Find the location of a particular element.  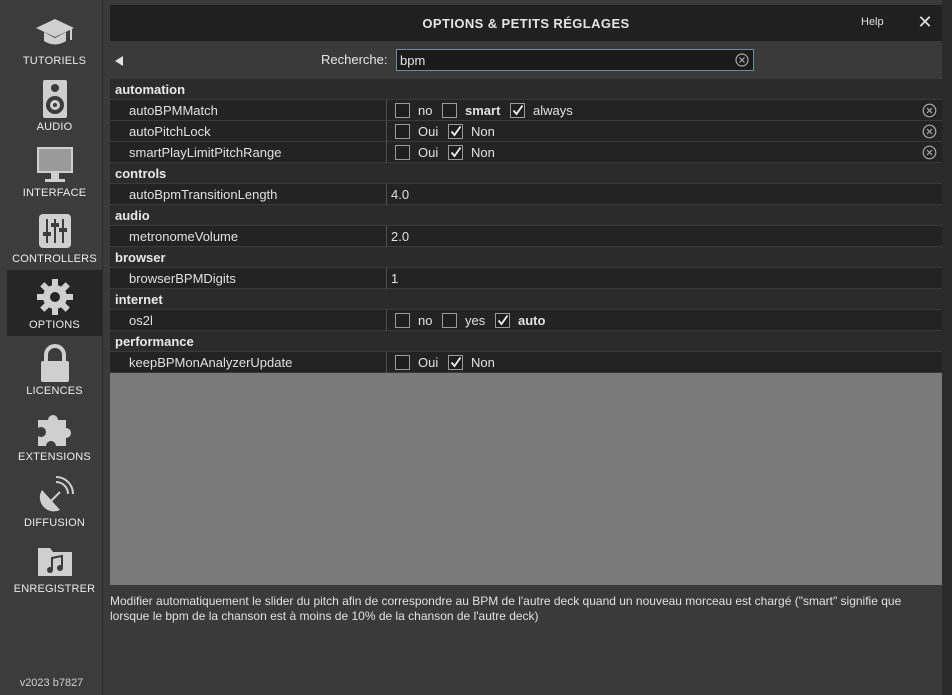

page-title: OPTIONS & PETITS RÉGLAGES is located at coordinates (526, 23).